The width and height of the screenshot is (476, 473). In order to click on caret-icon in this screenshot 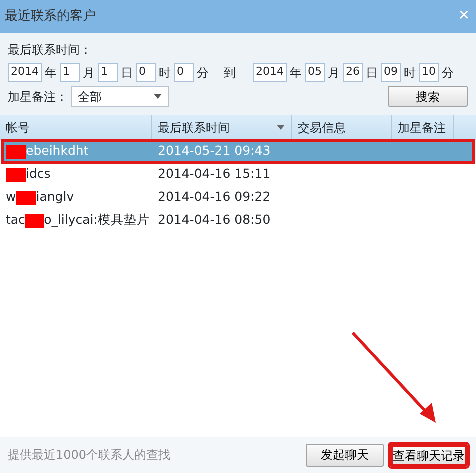, I will do `click(158, 96)`.